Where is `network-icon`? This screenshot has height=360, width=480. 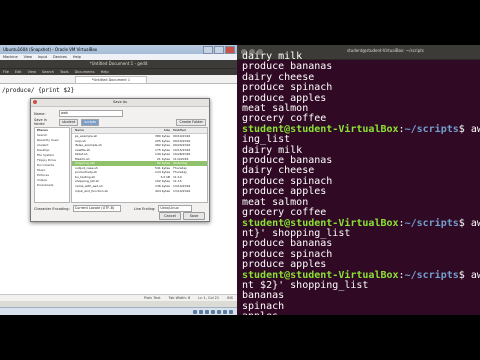
network-icon is located at coordinates (213, 312).